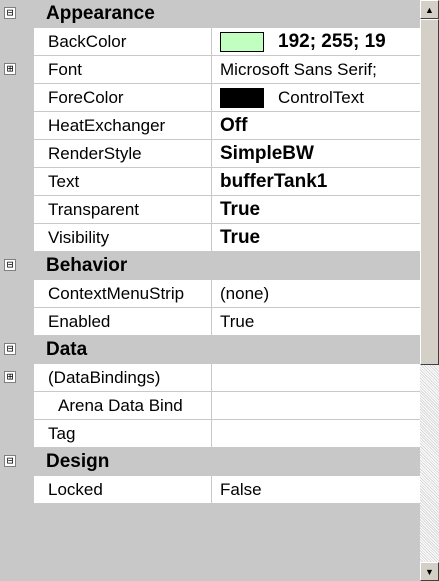 This screenshot has height=581, width=439. I want to click on category-title: Appearance, so click(227, 13).